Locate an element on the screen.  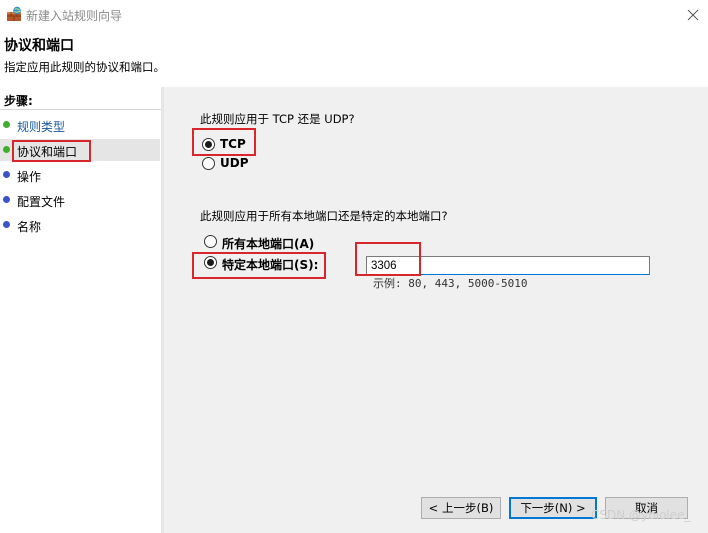
port-question: 此规则应用于所有本地端口还是特定的本地端口? is located at coordinates (324, 216).